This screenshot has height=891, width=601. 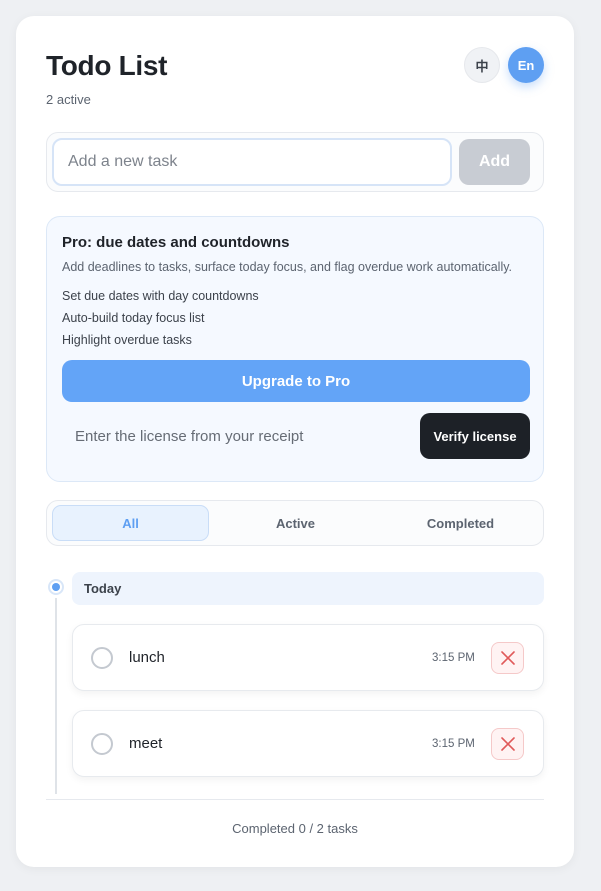 I want to click on tab-completed: Completed, so click(x=460, y=523).